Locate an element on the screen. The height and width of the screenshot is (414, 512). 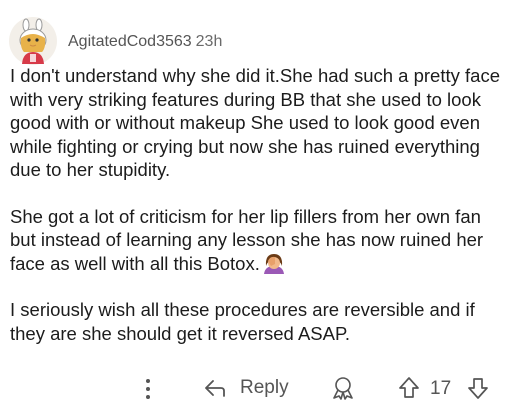
reply-button: Reply is located at coordinates (246, 388).